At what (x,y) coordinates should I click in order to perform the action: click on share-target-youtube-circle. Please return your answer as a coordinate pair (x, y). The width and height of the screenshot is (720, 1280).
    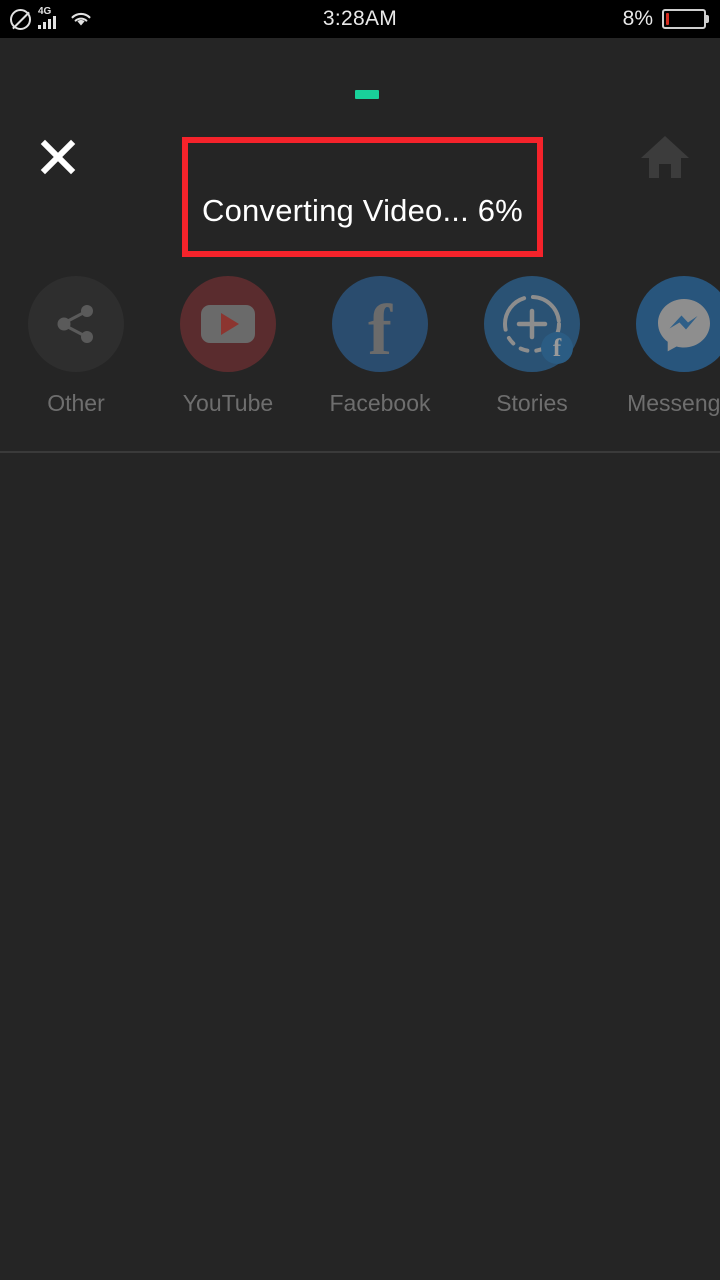
    Looking at the image, I should click on (228, 324).